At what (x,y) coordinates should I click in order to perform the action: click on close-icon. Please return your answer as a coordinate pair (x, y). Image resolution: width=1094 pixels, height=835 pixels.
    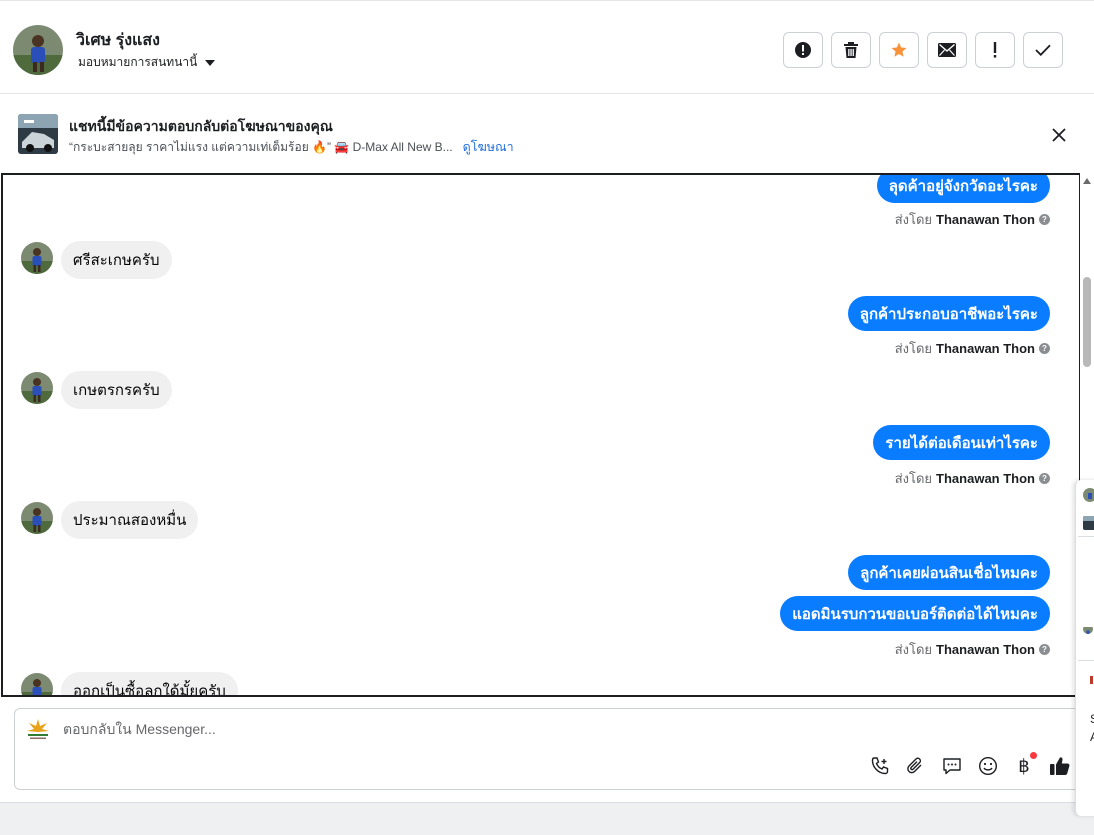
    Looking at the image, I should click on (1059, 135).